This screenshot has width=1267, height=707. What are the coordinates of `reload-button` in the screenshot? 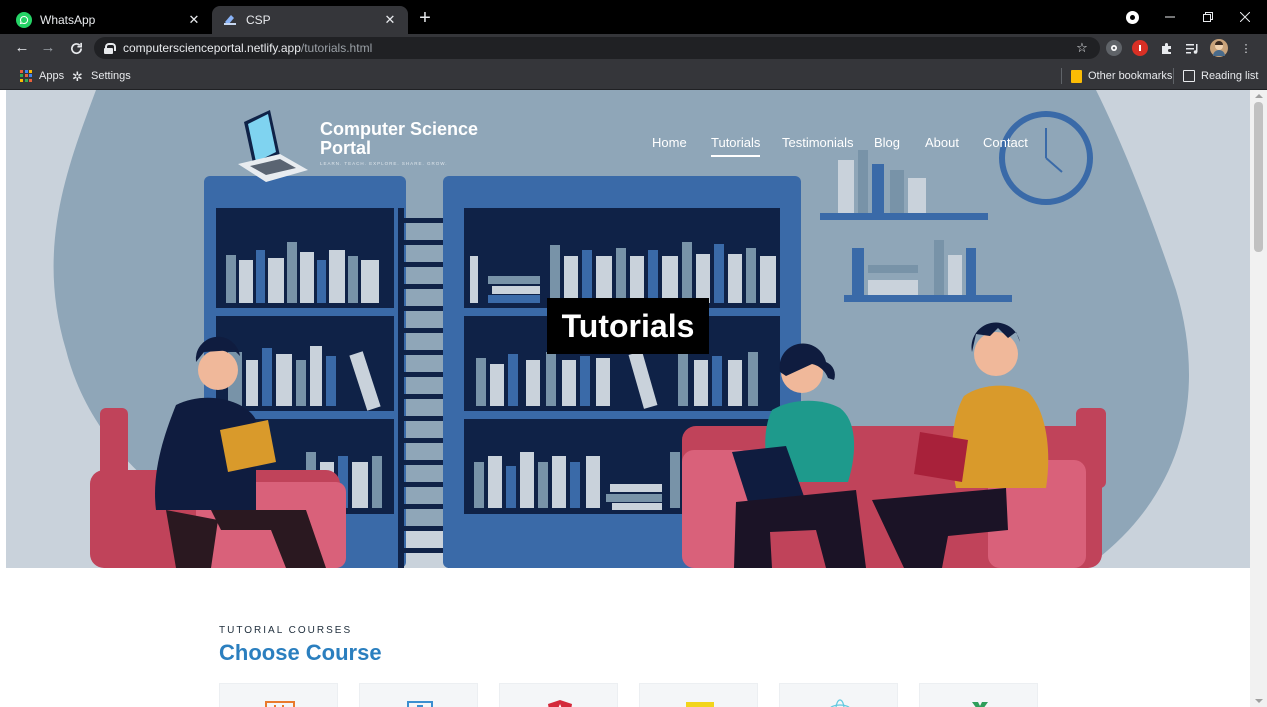 It's located at (76, 49).